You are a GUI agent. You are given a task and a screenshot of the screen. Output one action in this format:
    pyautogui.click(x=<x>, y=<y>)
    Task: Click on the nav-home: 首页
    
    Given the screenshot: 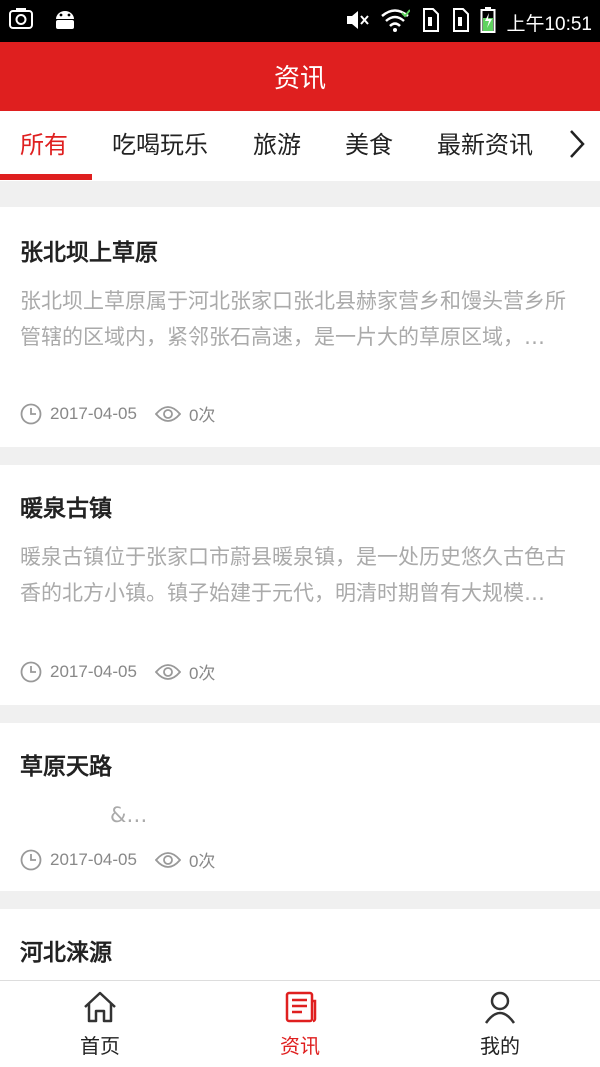 What is the action you would take?
    pyautogui.click(x=100, y=1024)
    